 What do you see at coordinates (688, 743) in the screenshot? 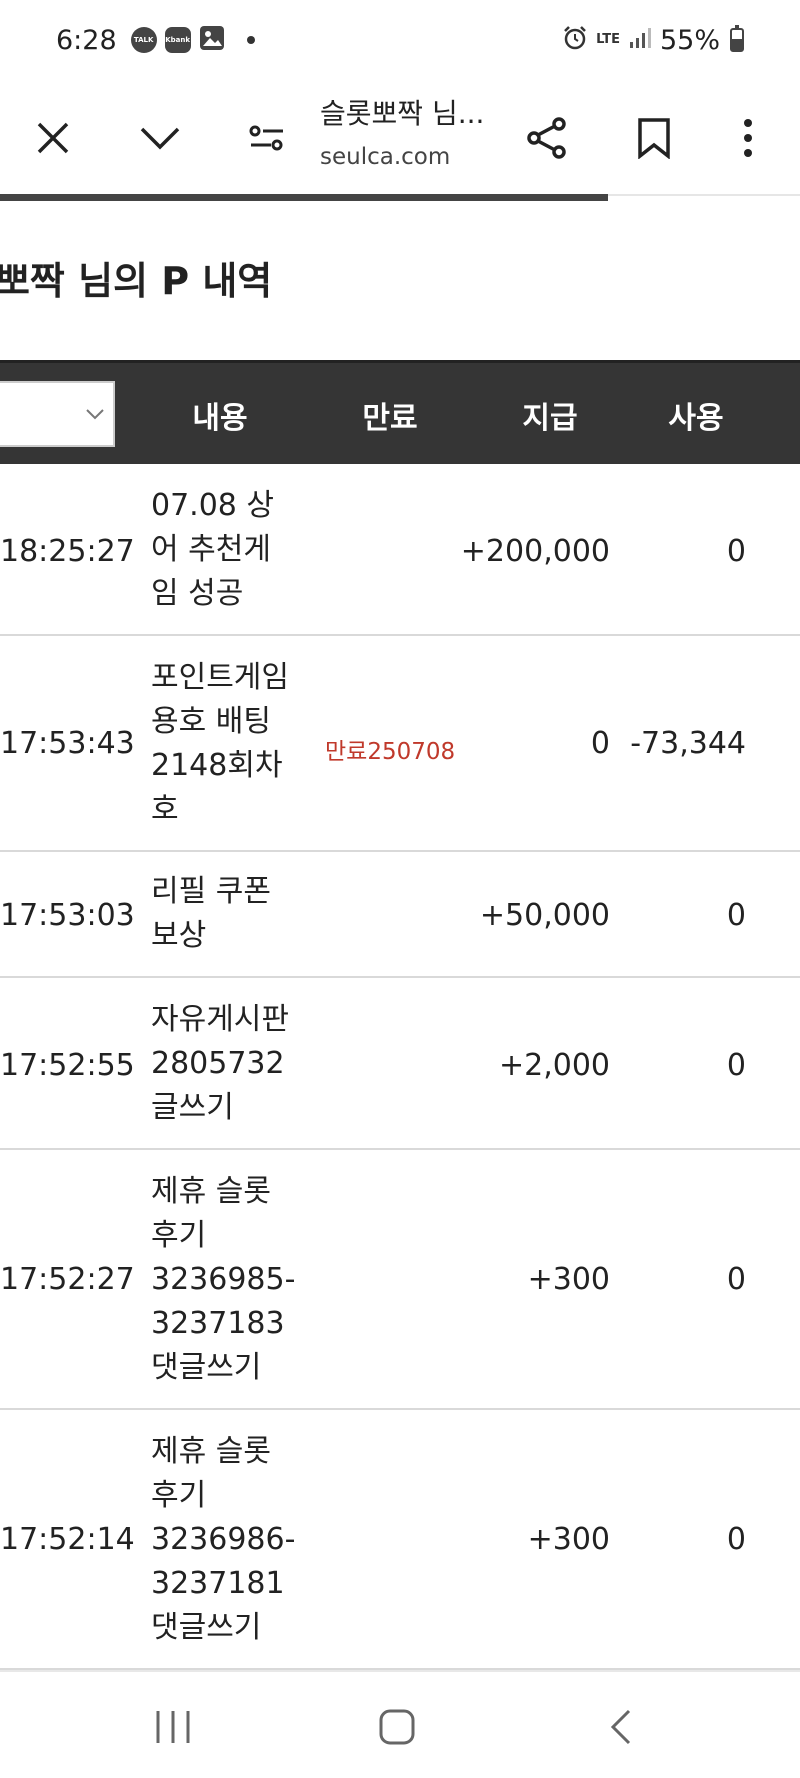
I see `row-use: -73,344` at bounding box center [688, 743].